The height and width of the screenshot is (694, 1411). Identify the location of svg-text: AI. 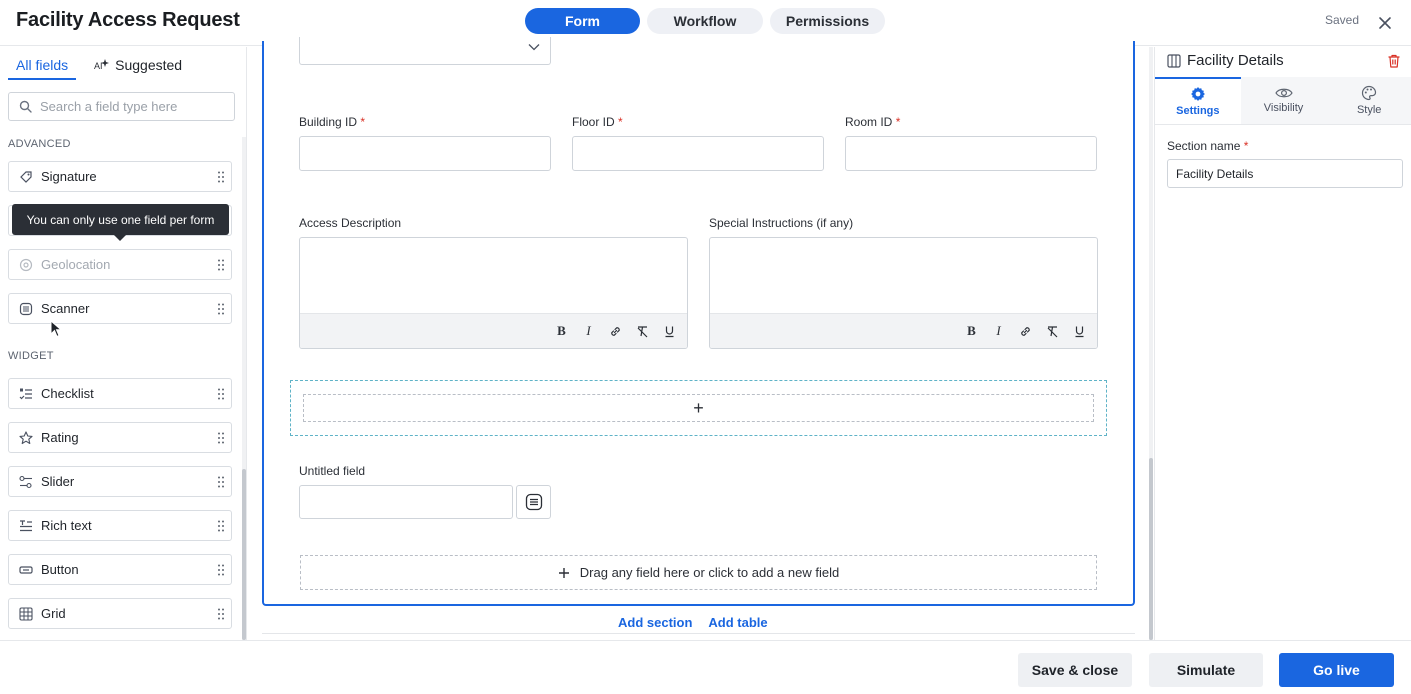
(98, 66).